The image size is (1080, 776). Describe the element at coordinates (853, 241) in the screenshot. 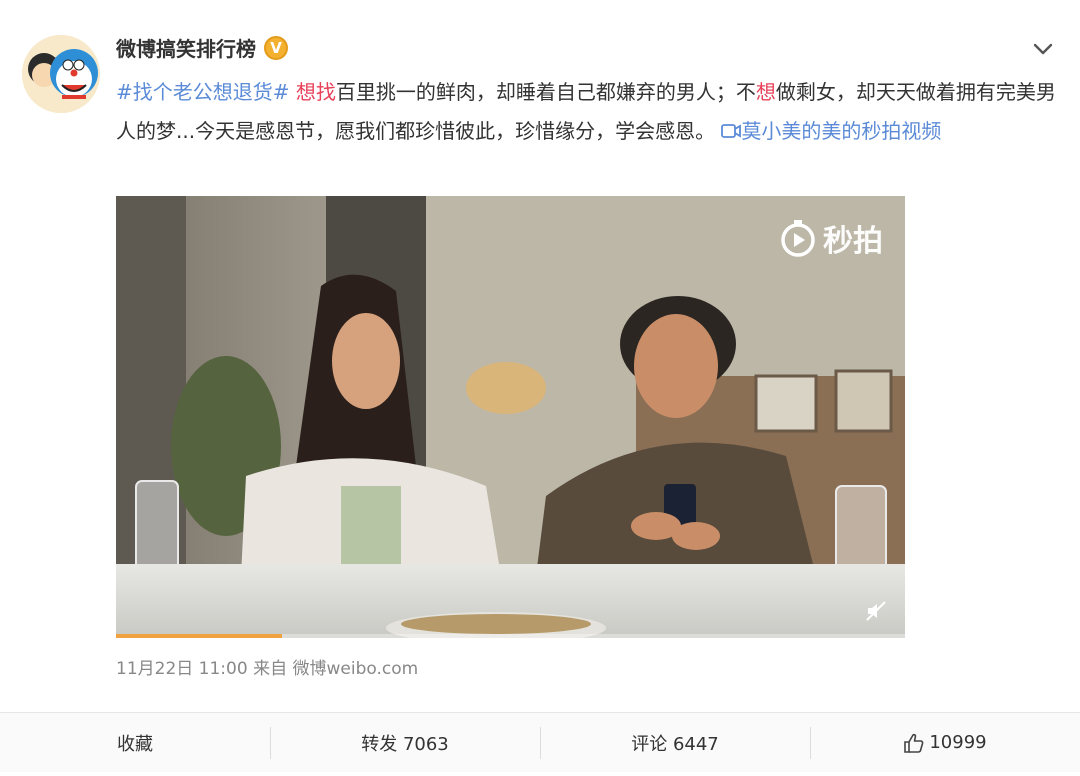

I see `watermark-text: 秒拍` at that location.